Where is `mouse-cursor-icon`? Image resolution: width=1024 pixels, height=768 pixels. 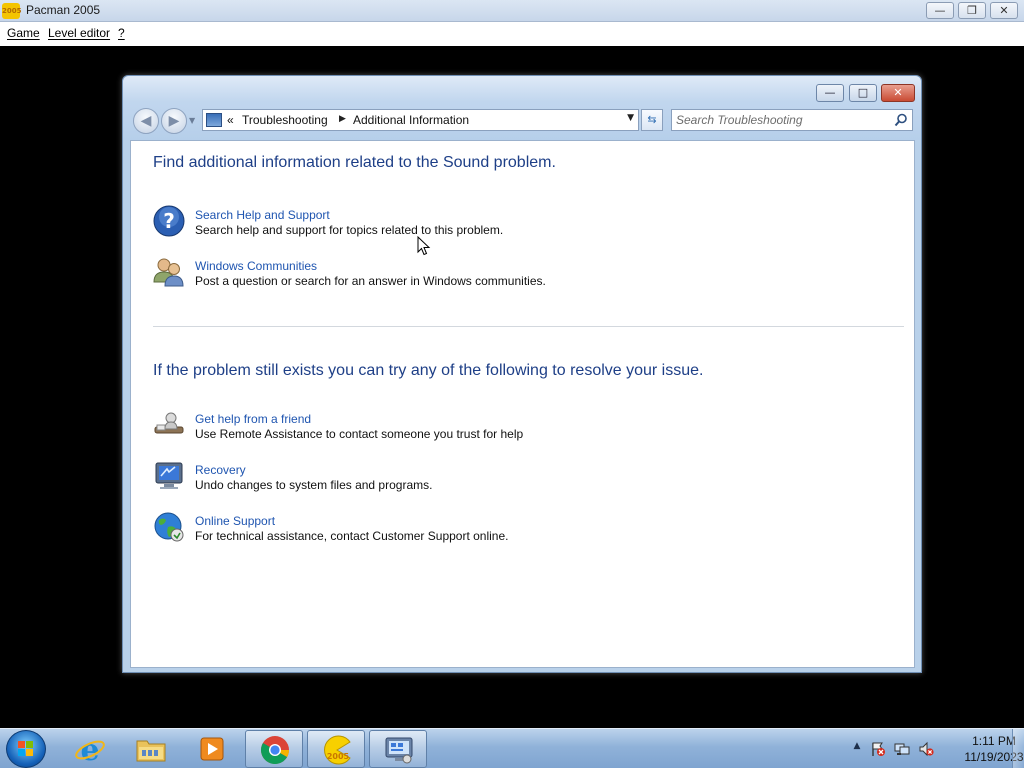 mouse-cursor-icon is located at coordinates (424, 246).